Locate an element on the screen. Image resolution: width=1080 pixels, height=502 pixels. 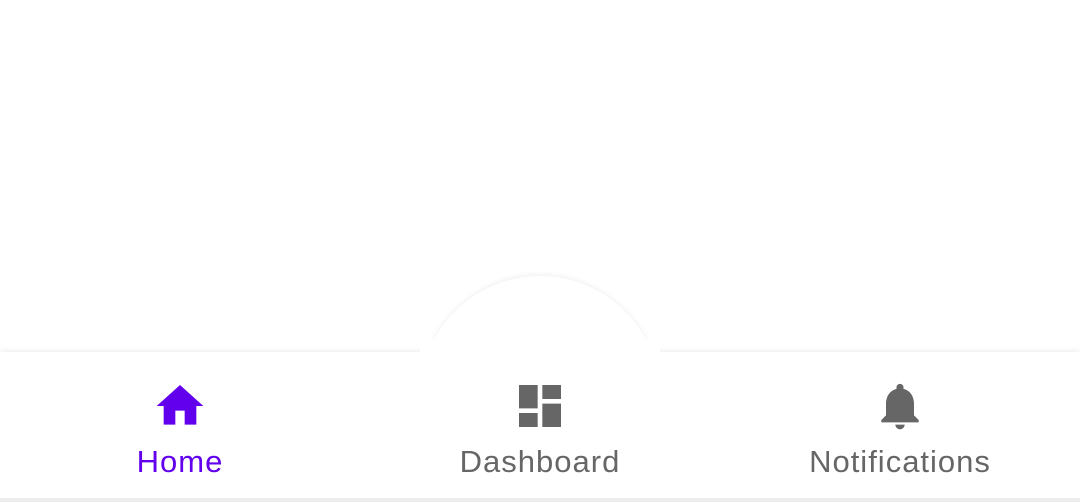
nav-item-dashboard: Dashboard is located at coordinates (540, 425).